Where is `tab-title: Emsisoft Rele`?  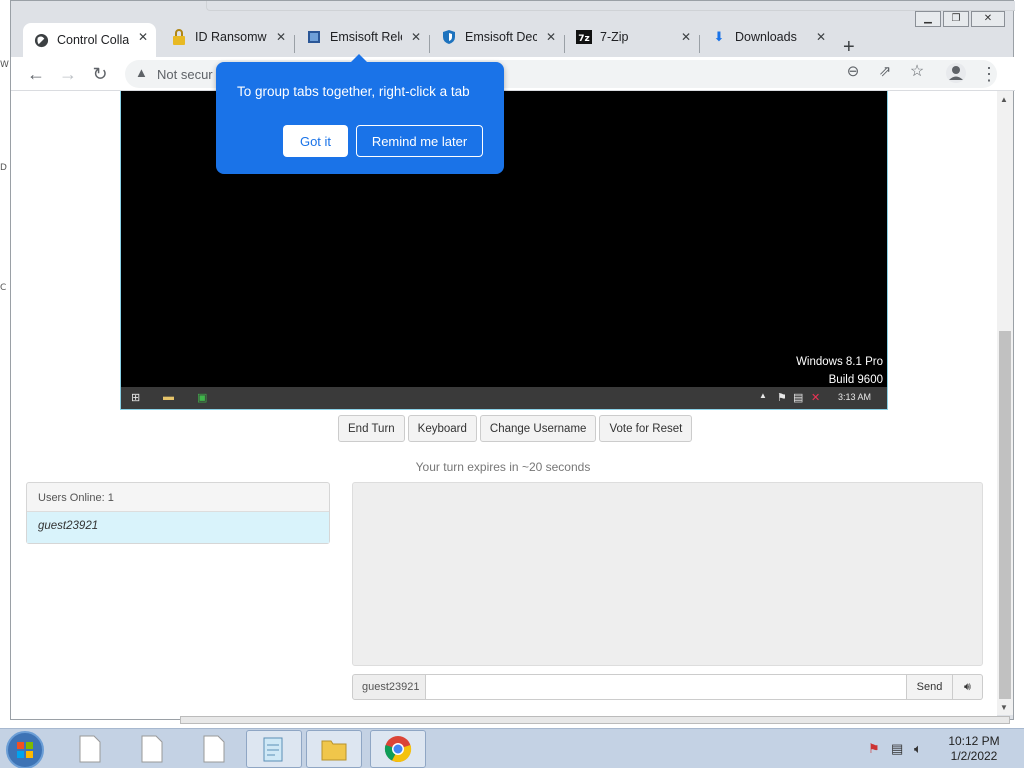
tab-title: Emsisoft Rele is located at coordinates (366, 37).